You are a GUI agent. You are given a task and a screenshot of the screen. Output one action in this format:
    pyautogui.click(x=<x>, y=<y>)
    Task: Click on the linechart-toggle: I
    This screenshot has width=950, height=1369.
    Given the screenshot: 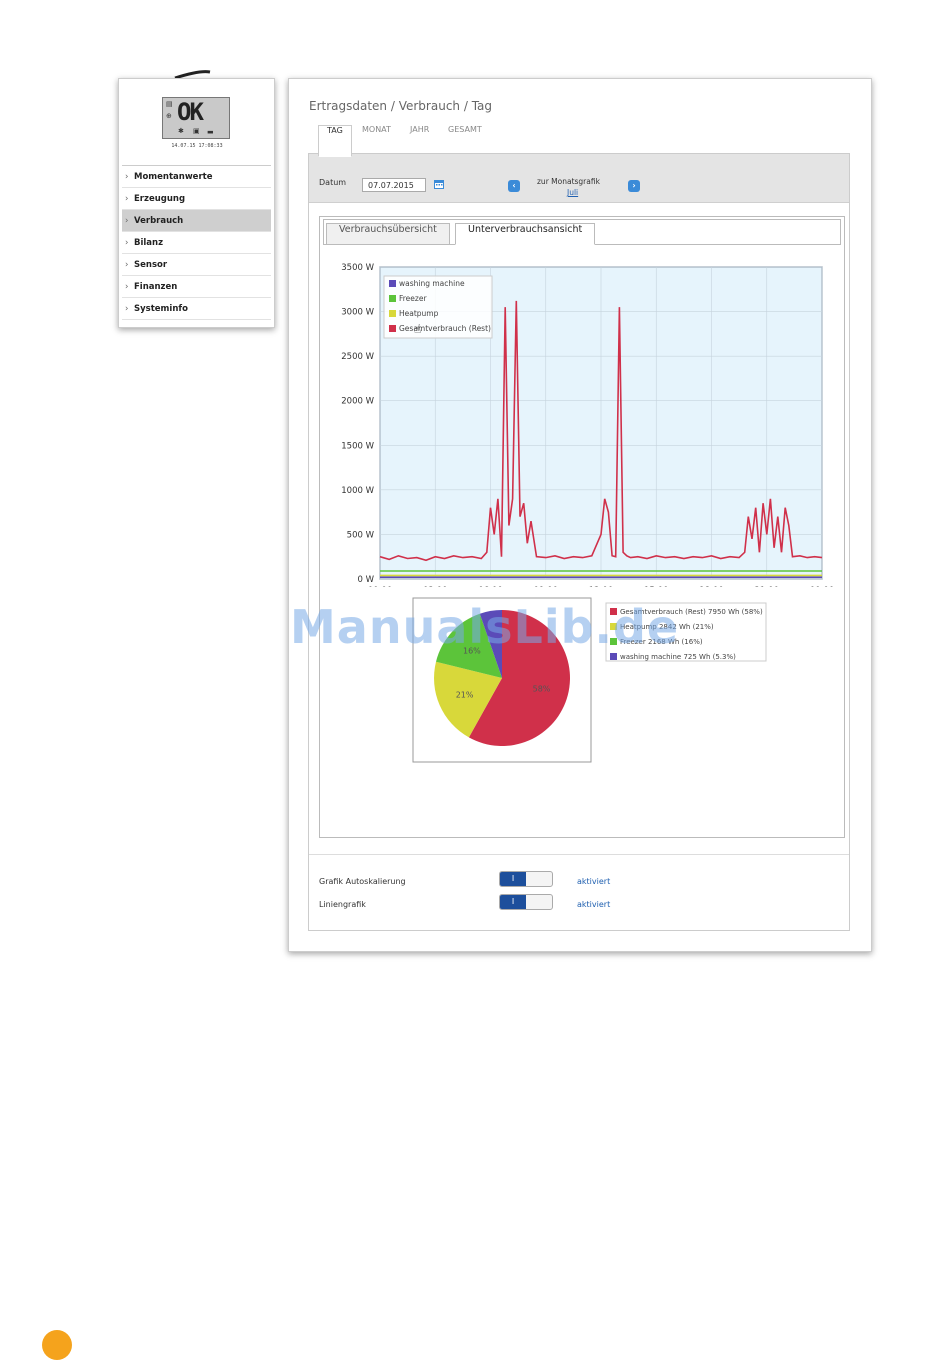 What is the action you would take?
    pyautogui.click(x=526, y=902)
    